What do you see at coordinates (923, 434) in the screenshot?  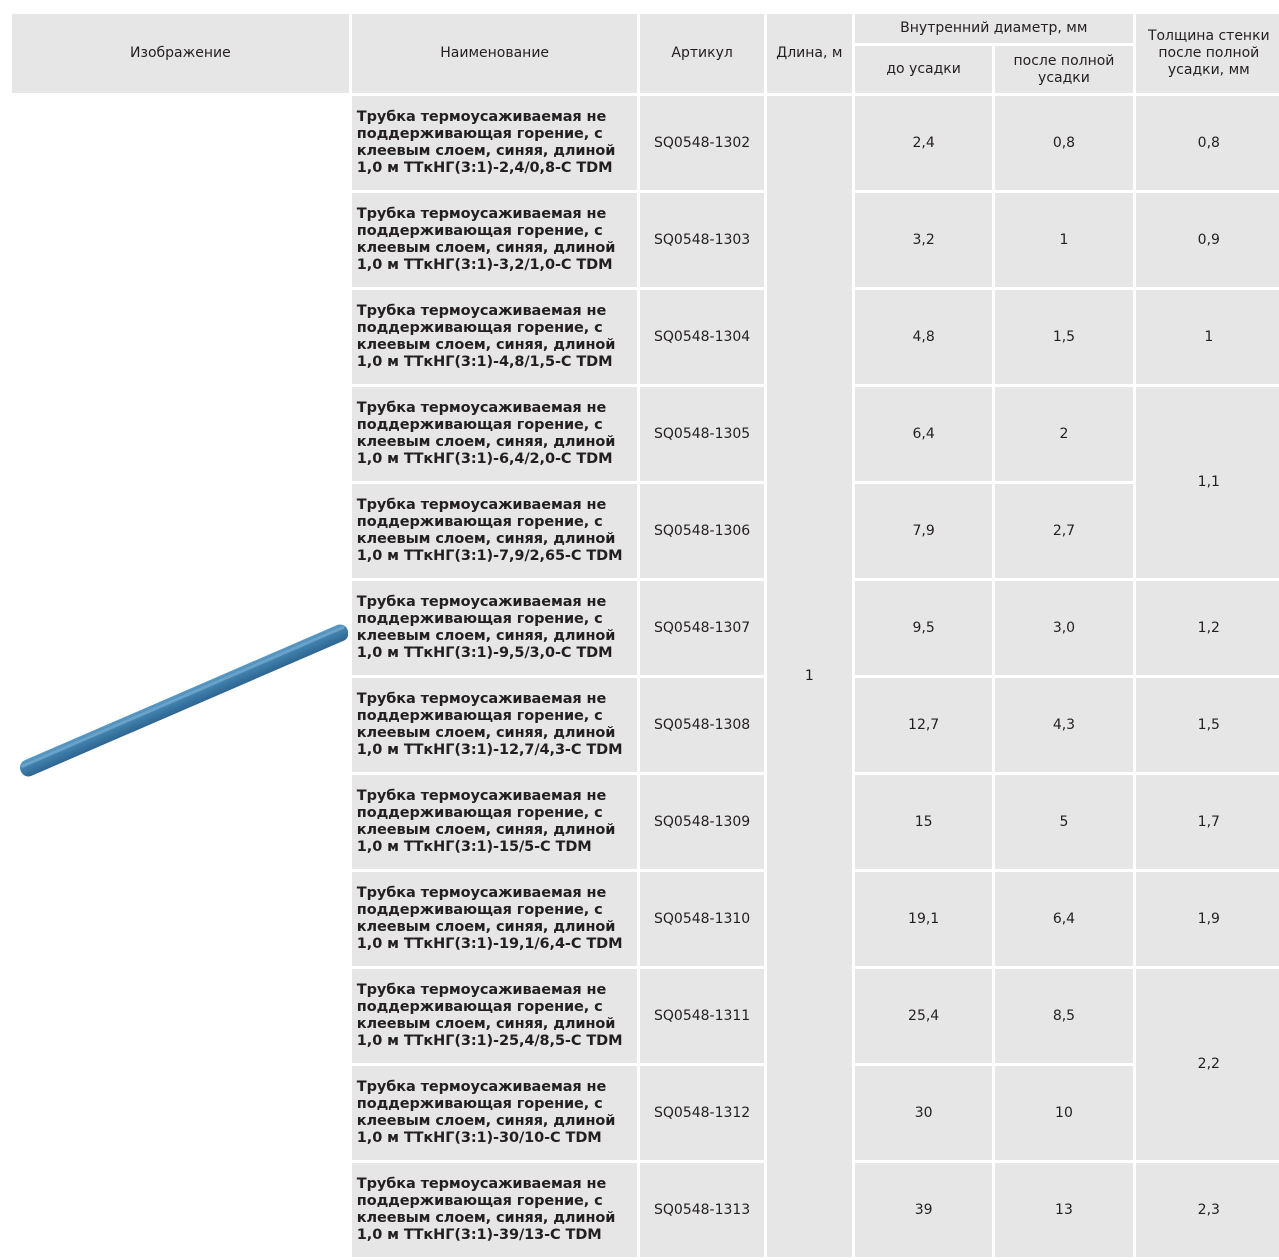 I see `diameter-before-cell: 6,4` at bounding box center [923, 434].